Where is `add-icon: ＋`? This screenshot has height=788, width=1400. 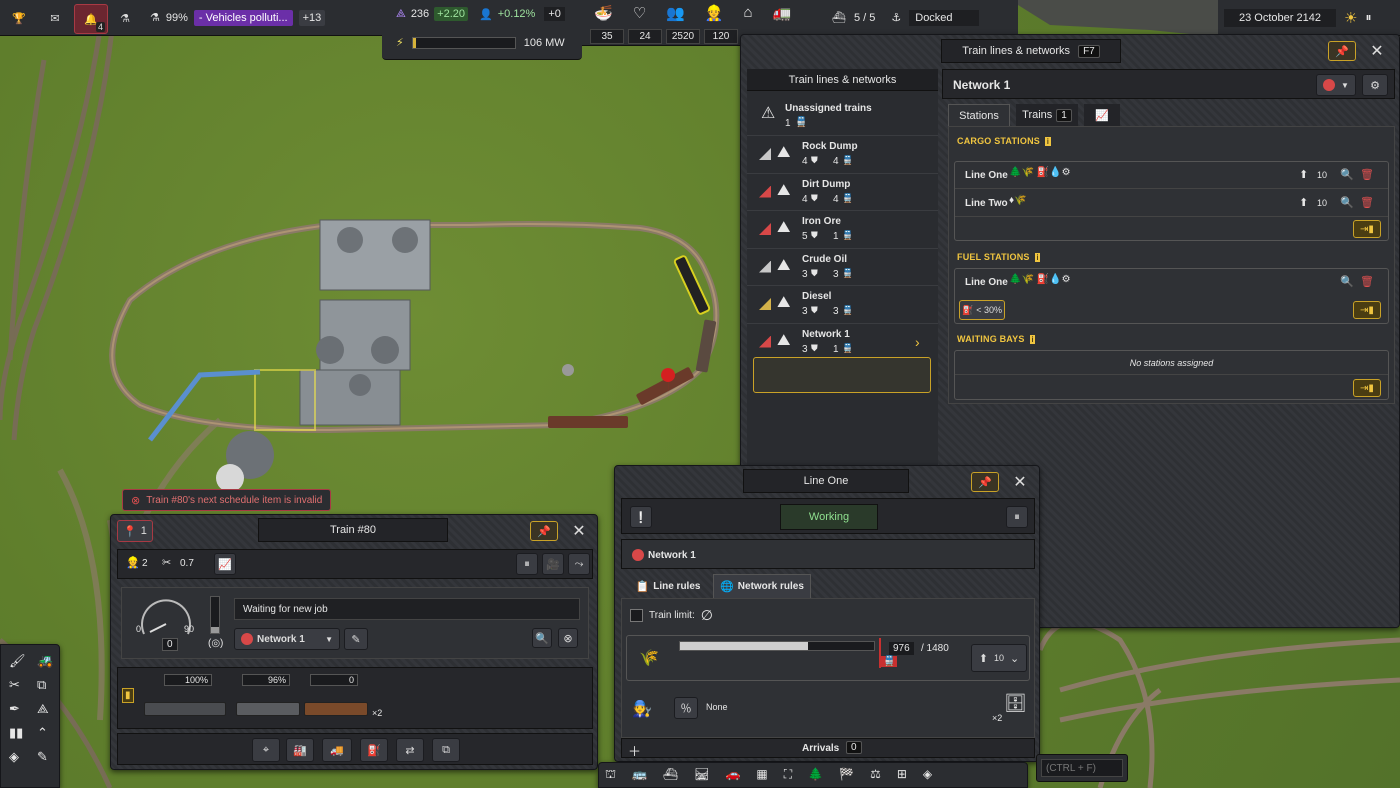 add-icon: ＋ is located at coordinates (634, 750).